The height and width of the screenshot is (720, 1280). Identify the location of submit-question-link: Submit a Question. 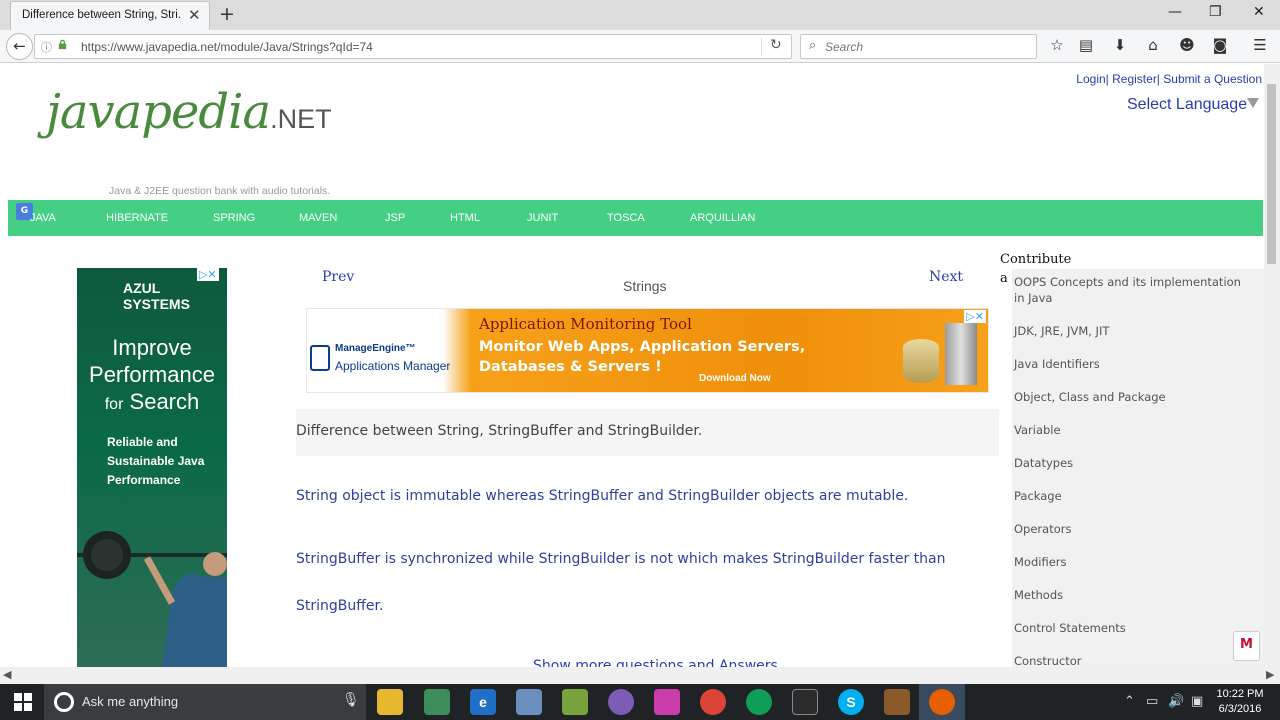
(1212, 79).